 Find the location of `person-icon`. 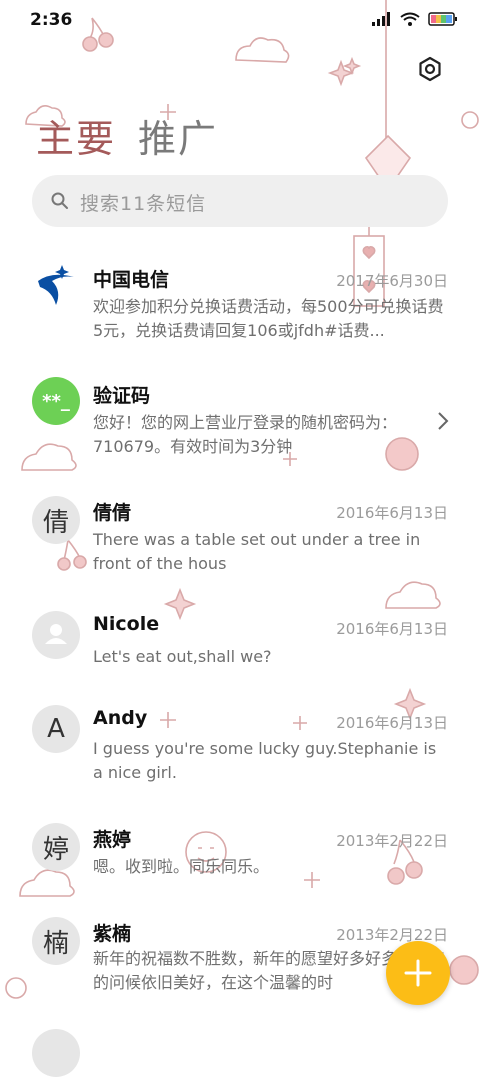

person-icon is located at coordinates (56, 635).